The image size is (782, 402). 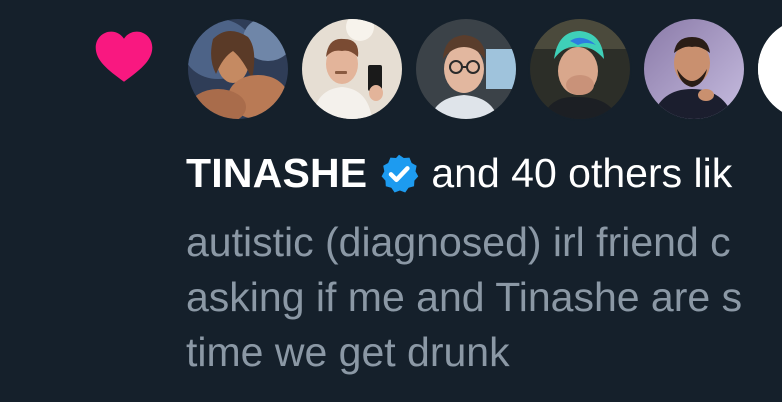 I want to click on tweet-line: autistic (diagnosed) irl friend c, so click(x=458, y=242).